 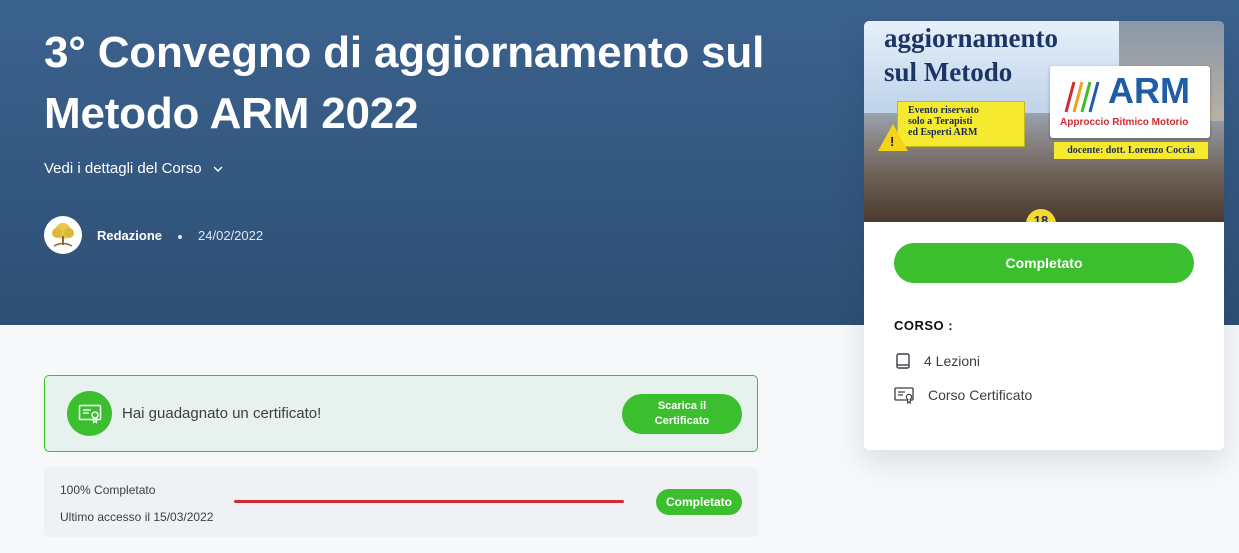 What do you see at coordinates (1149, 90) in the screenshot?
I see `arm-logo-text: ARM` at bounding box center [1149, 90].